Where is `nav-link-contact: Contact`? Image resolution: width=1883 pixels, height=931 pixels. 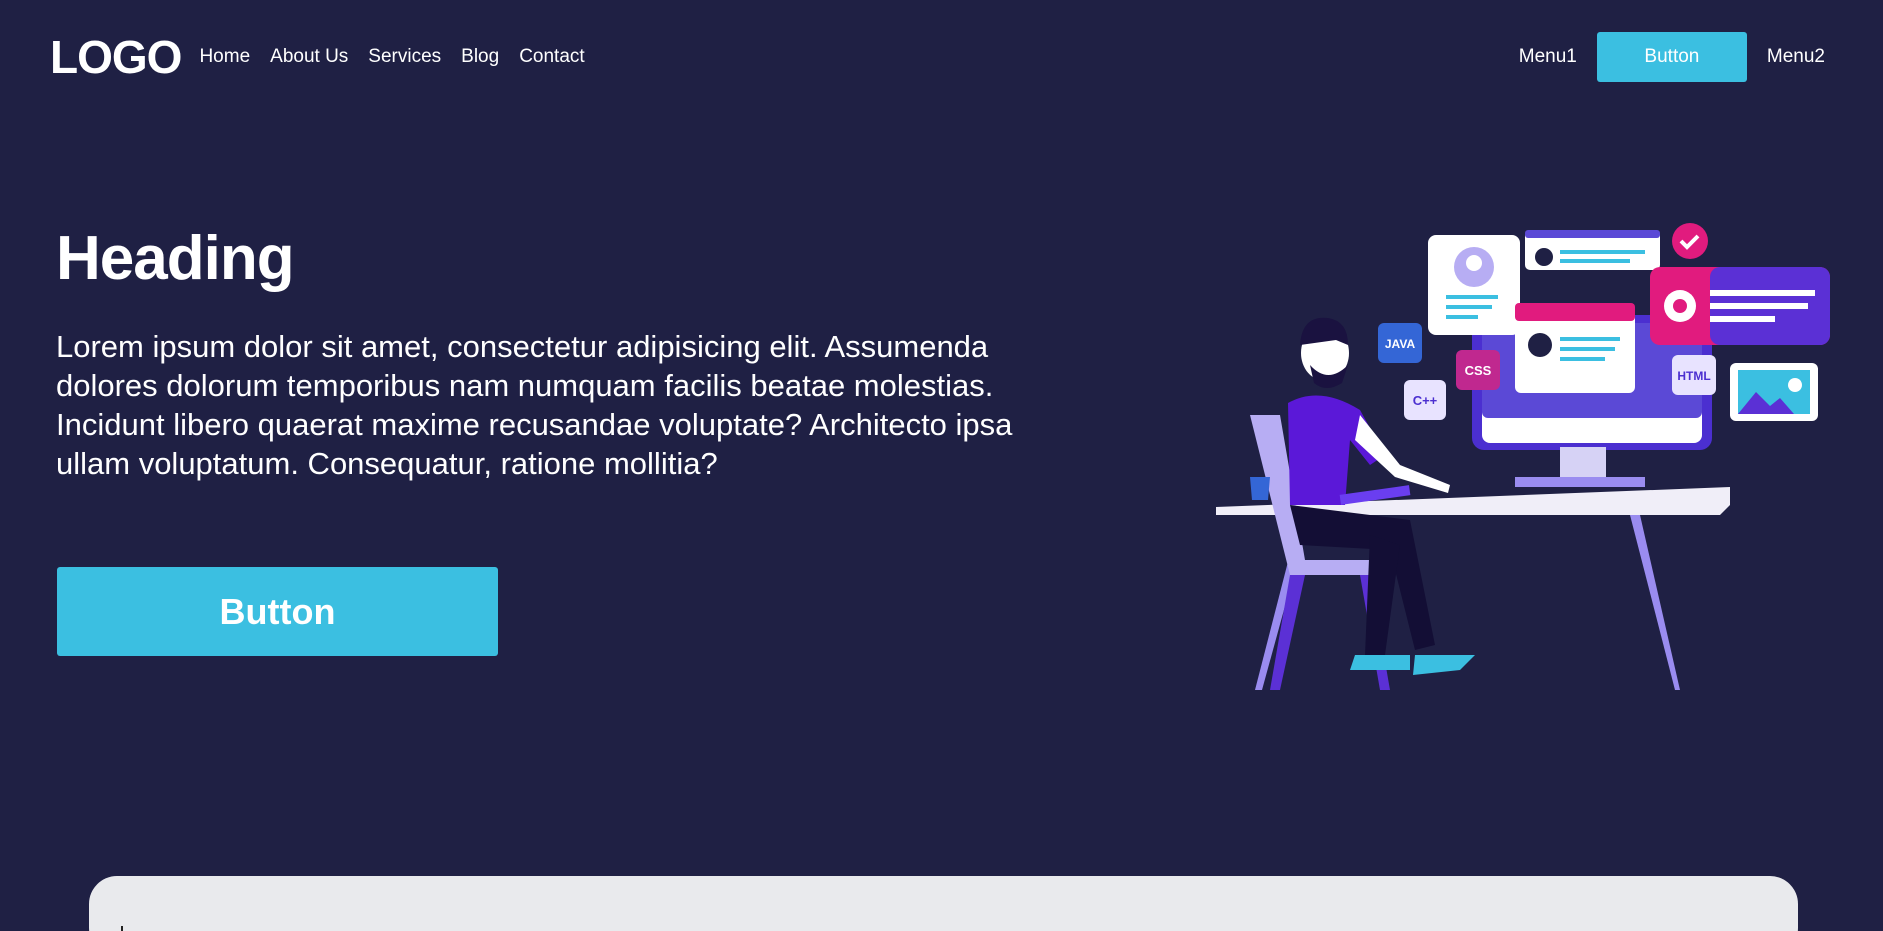
nav-link-contact: Contact is located at coordinates (551, 57).